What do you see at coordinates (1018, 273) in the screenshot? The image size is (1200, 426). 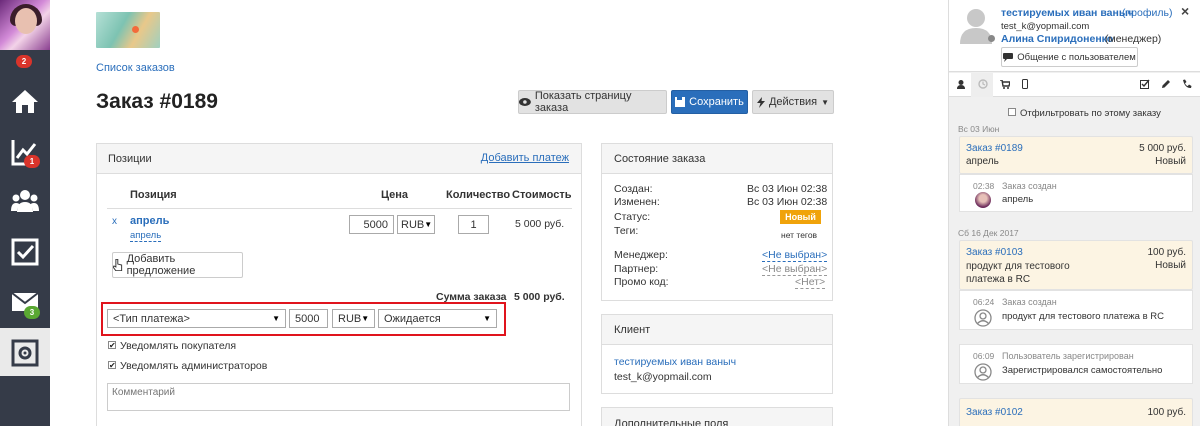 I see `feed-order-desc: продукт для тестового платежа в RC` at bounding box center [1018, 273].